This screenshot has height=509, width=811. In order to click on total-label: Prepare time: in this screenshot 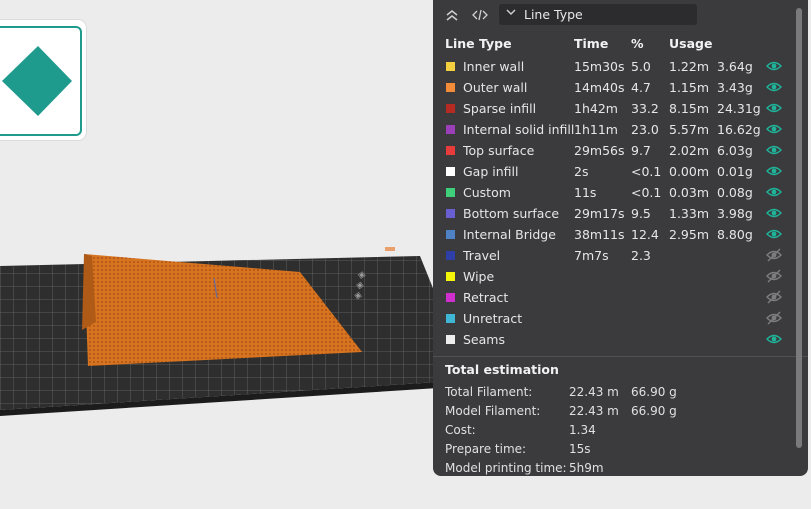, I will do `click(486, 449)`.